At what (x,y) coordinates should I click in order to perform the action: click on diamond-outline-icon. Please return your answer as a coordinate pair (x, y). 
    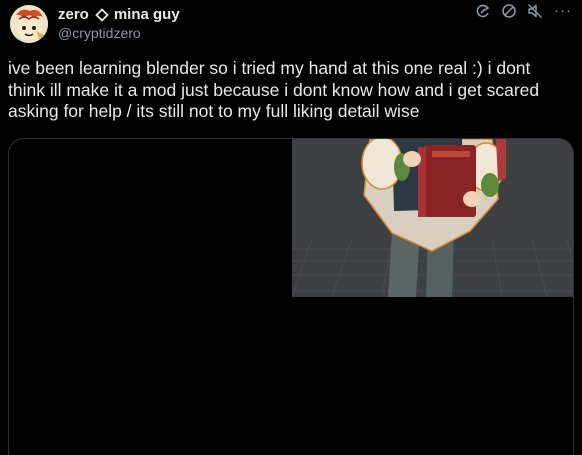
    Looking at the image, I should click on (102, 14).